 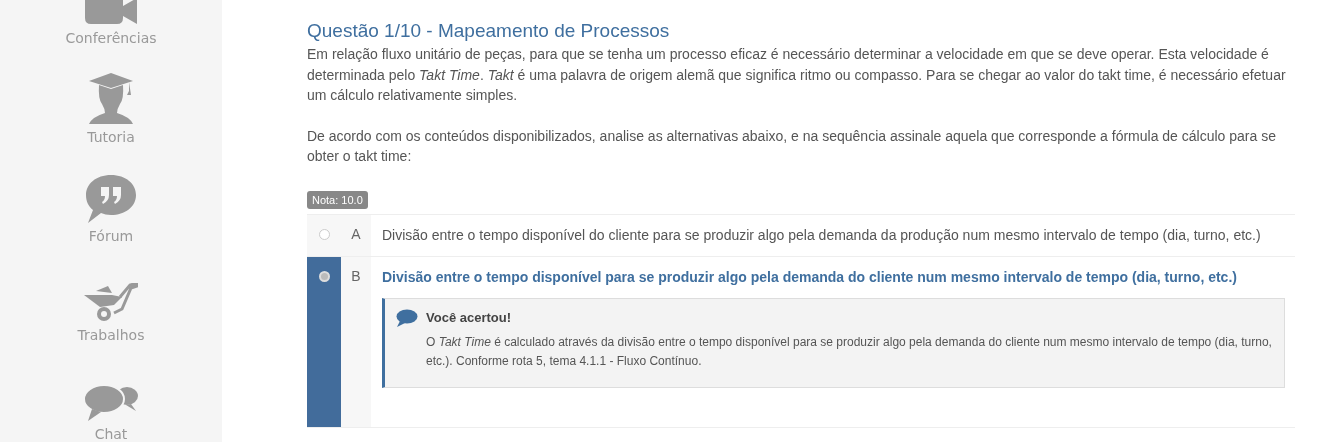 I want to click on chat-bubbles-icon, so click(x=111, y=403).